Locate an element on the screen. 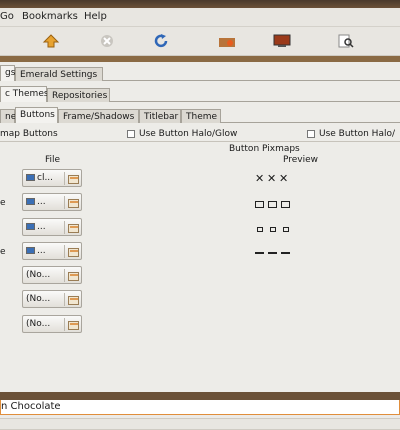 This screenshot has width=400, height=430. preview-minimize is located at coordinates (274, 252).